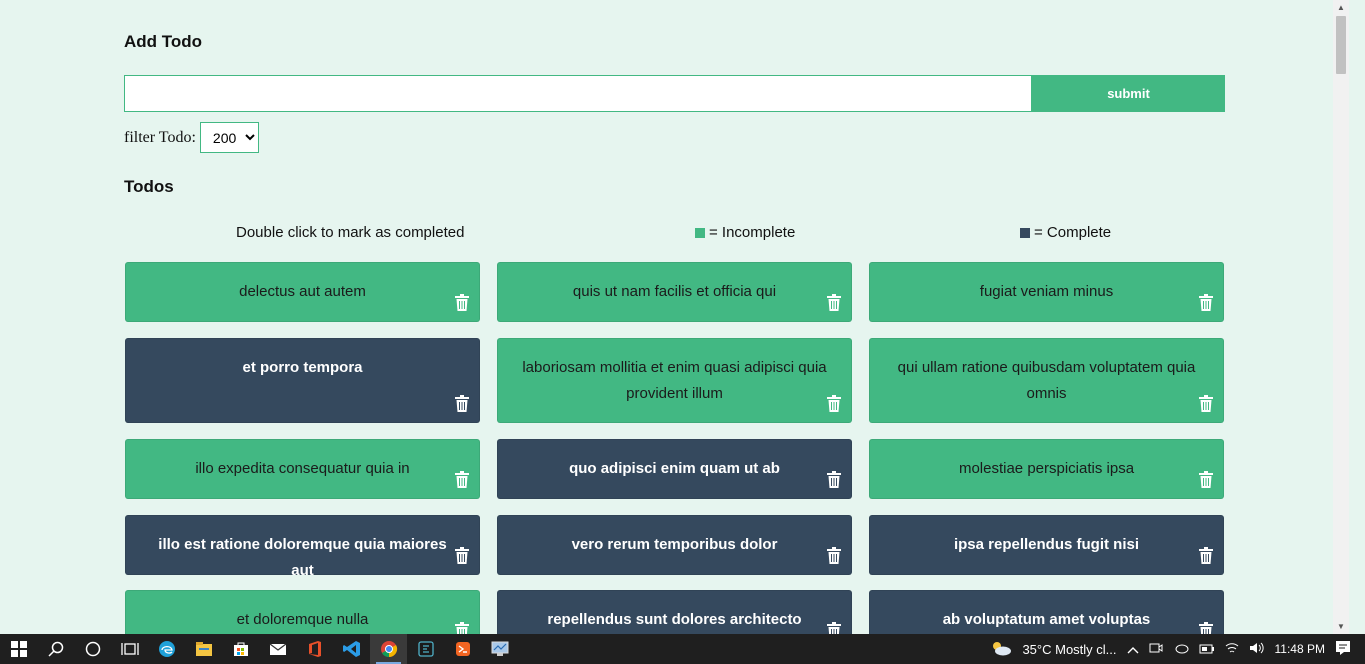 The width and height of the screenshot is (1365, 664). I want to click on todo-card: et doloremque nulla, so click(302, 612).